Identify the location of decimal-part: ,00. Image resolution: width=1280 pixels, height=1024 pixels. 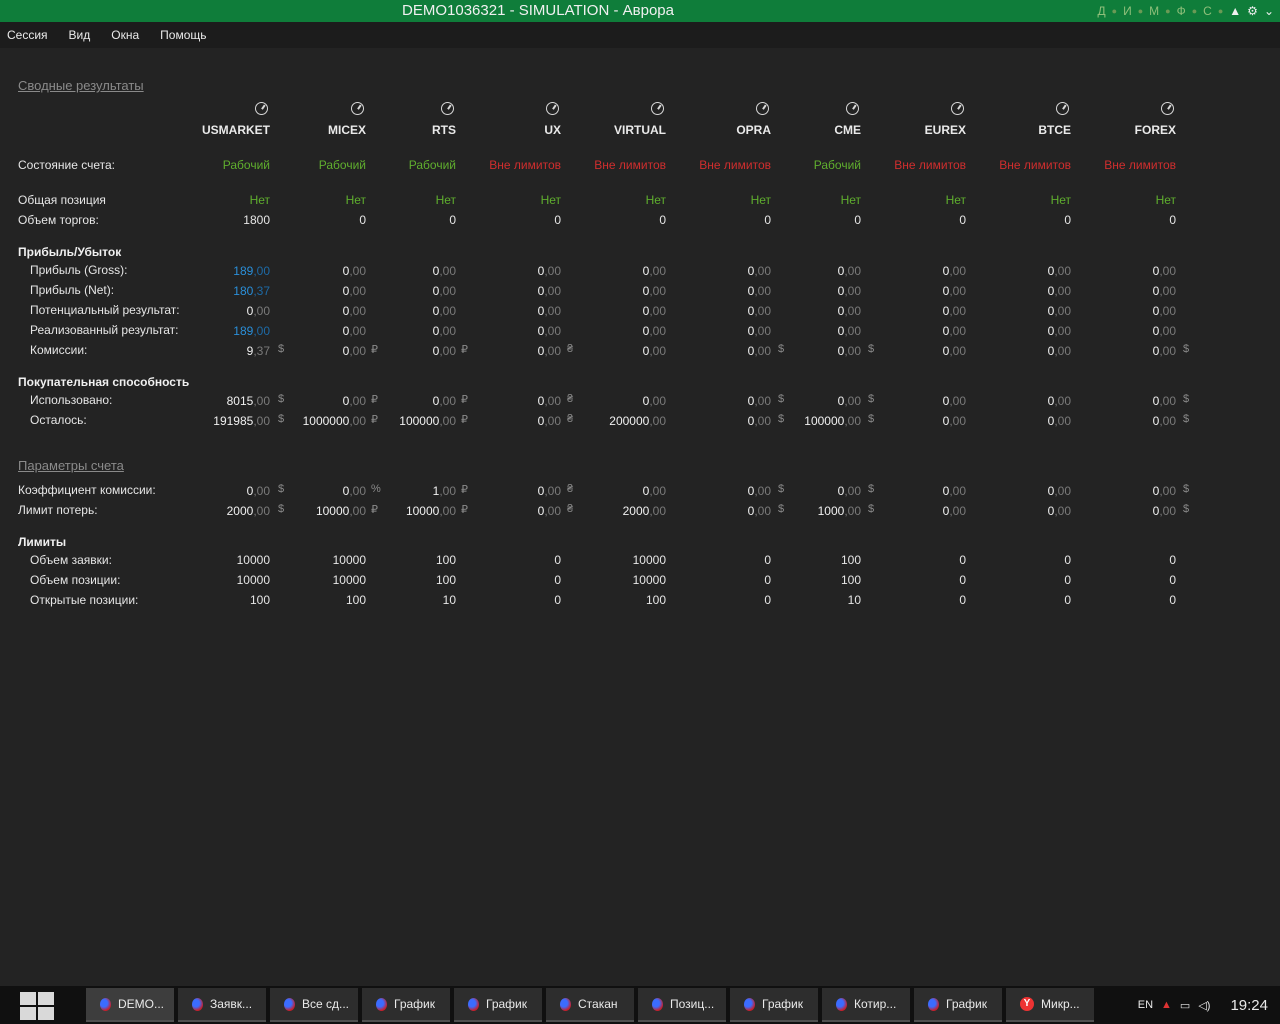
(1167, 291).